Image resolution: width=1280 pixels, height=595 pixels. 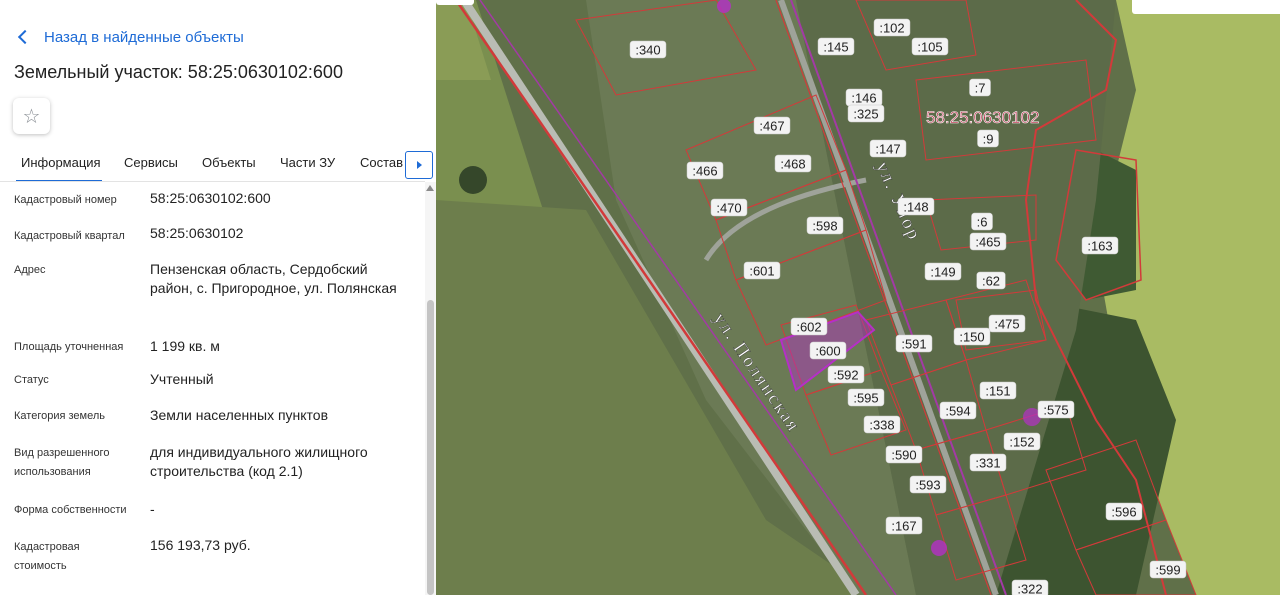 What do you see at coordinates (903, 455) in the screenshot?
I see `parcel-label: :590` at bounding box center [903, 455].